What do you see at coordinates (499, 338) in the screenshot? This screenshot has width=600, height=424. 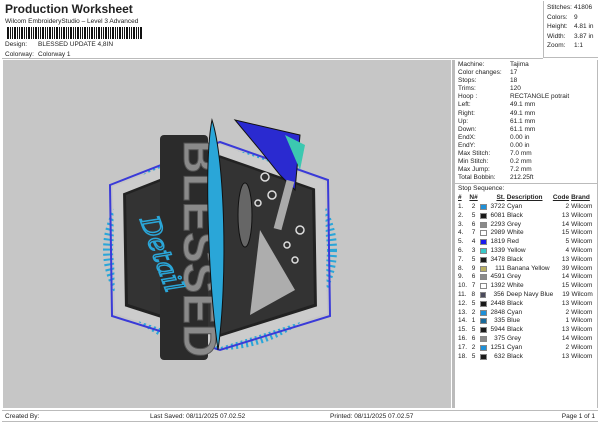 I see `stop-cell: 375` at bounding box center [499, 338].